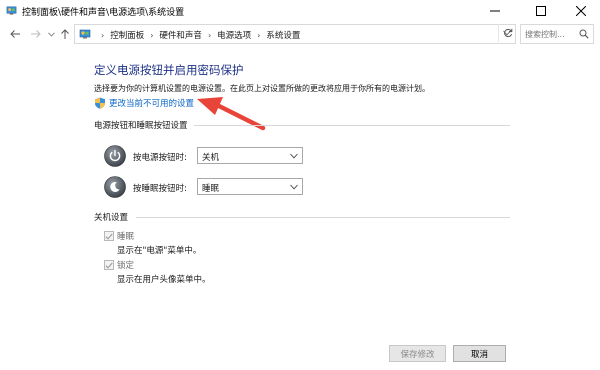 This screenshot has width=600, height=370. I want to click on minimize-icon, so click(495, 11).